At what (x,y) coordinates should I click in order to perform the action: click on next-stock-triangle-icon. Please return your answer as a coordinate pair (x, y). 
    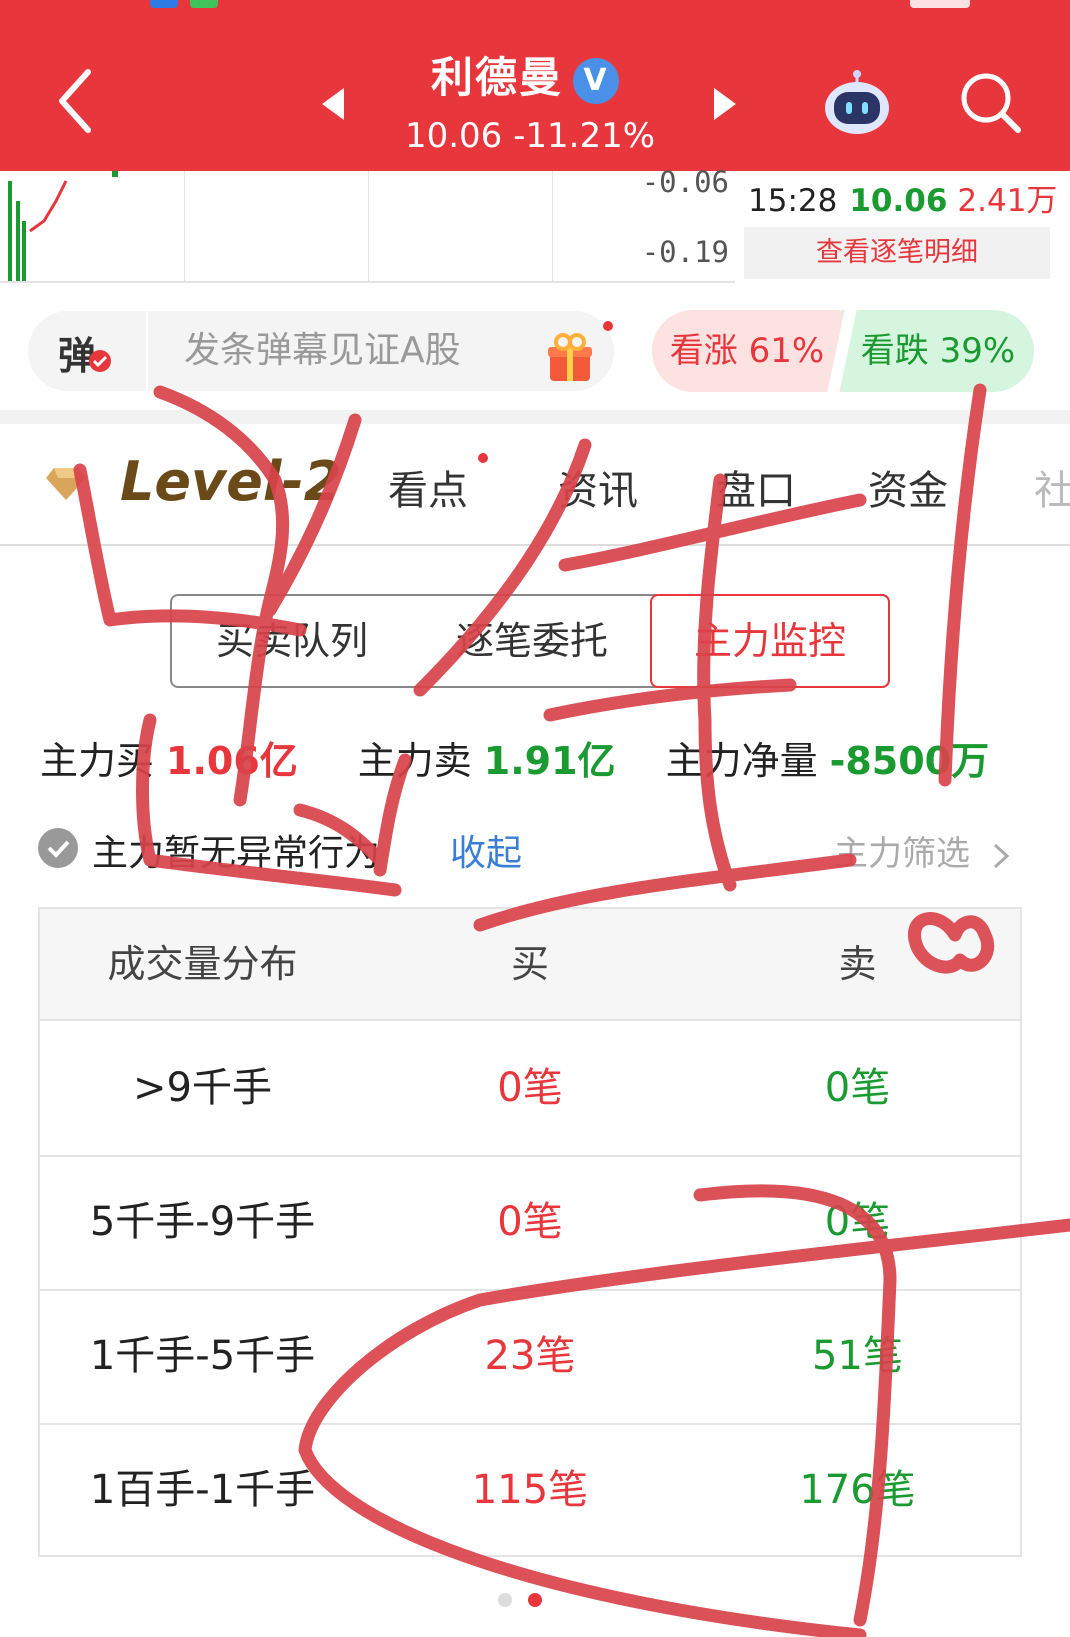
    Looking at the image, I should click on (725, 104).